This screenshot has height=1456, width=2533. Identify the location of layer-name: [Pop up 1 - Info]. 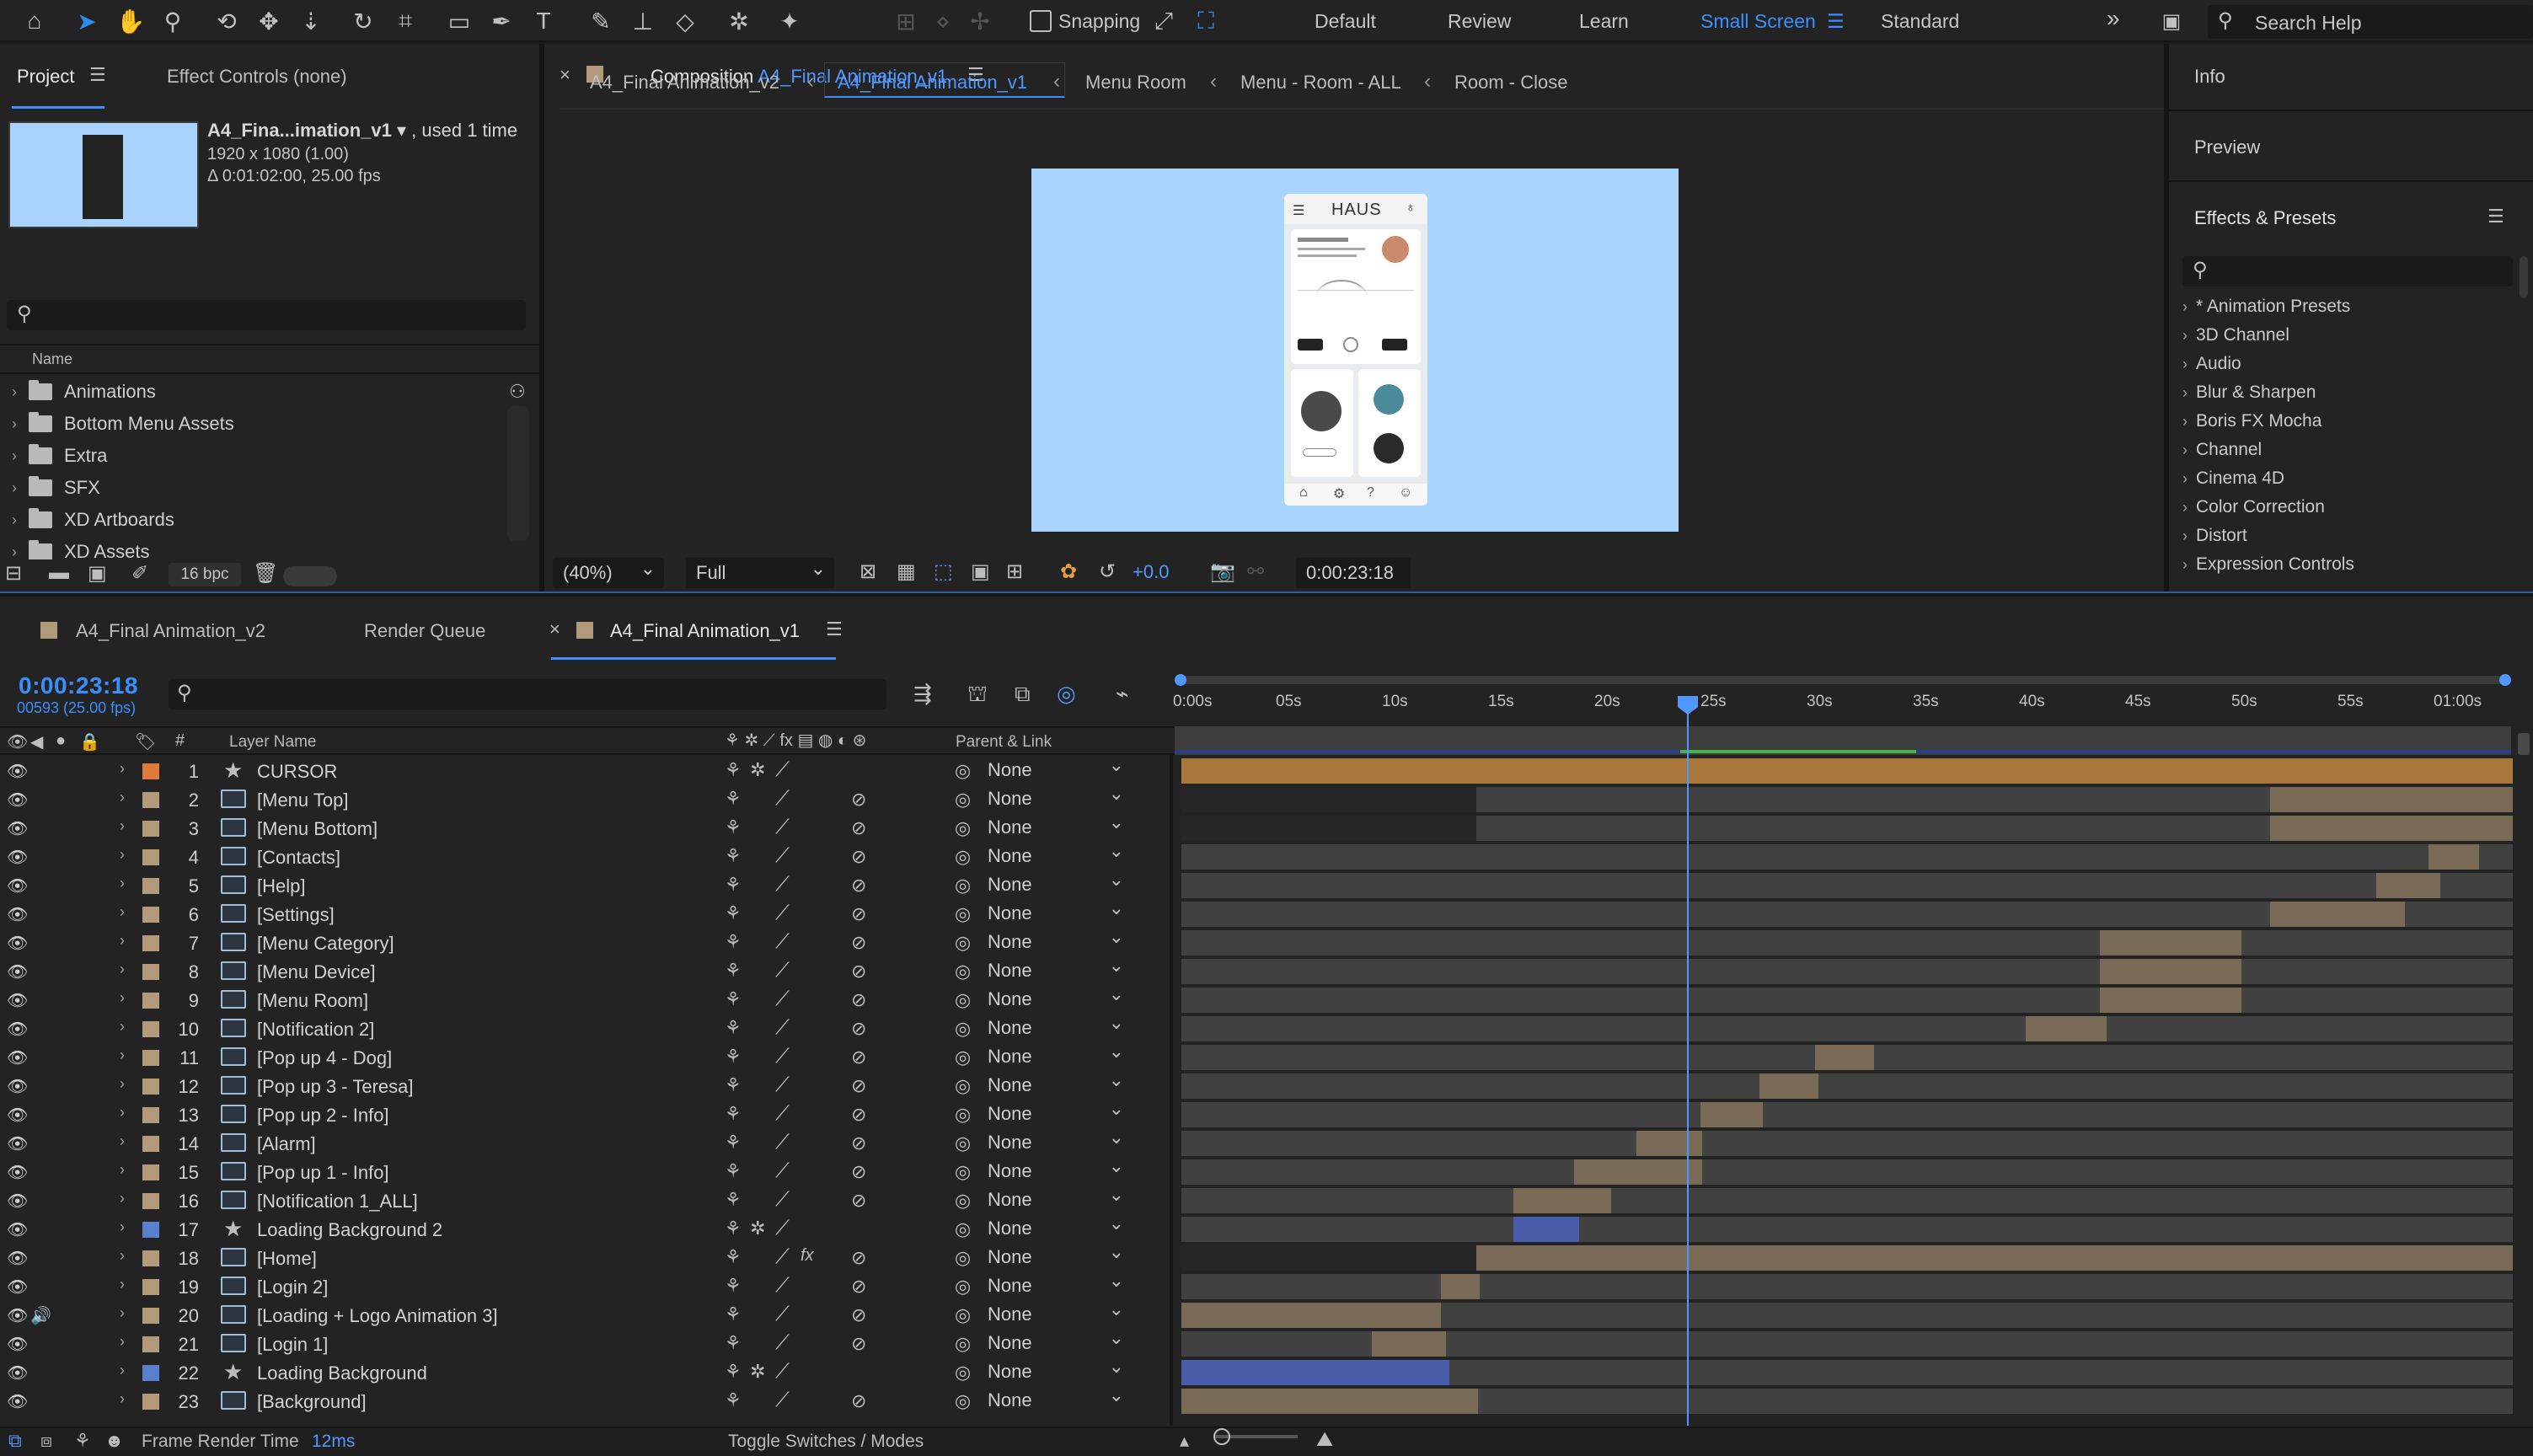
(323, 1173).